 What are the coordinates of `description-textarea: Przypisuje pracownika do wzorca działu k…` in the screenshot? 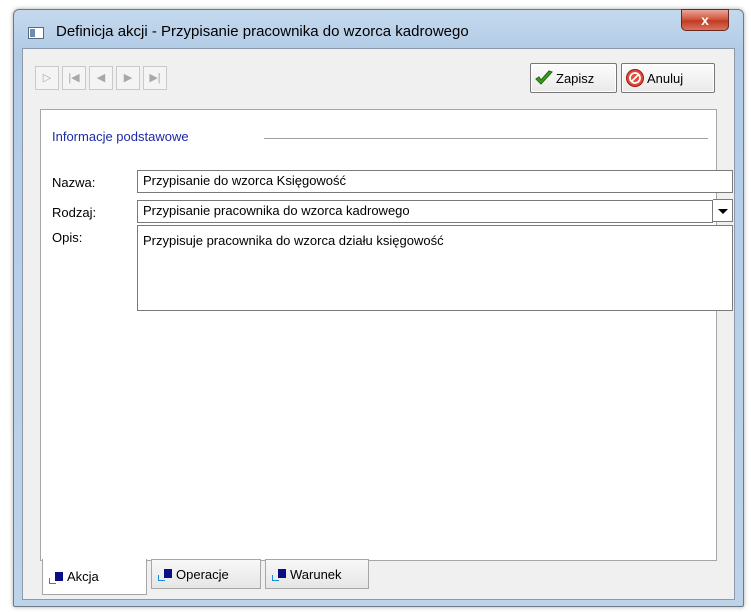 It's located at (435, 268).